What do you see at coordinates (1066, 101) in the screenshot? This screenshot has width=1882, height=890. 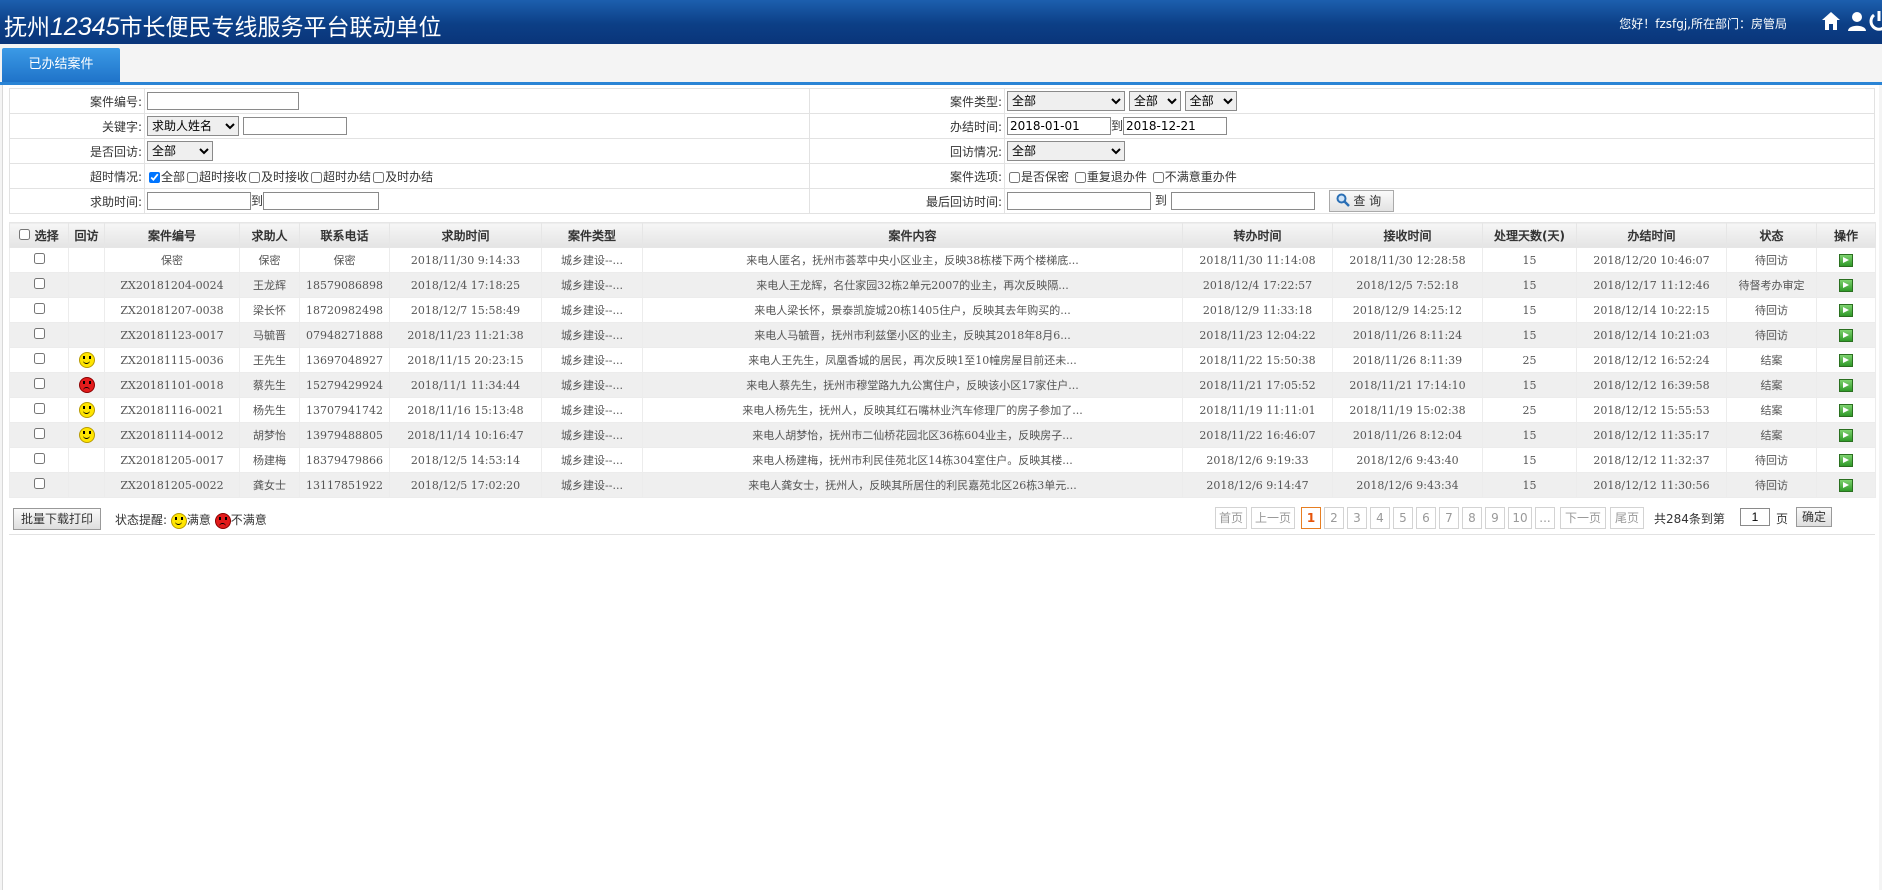 I see `case-type-select-1: 全部` at bounding box center [1066, 101].